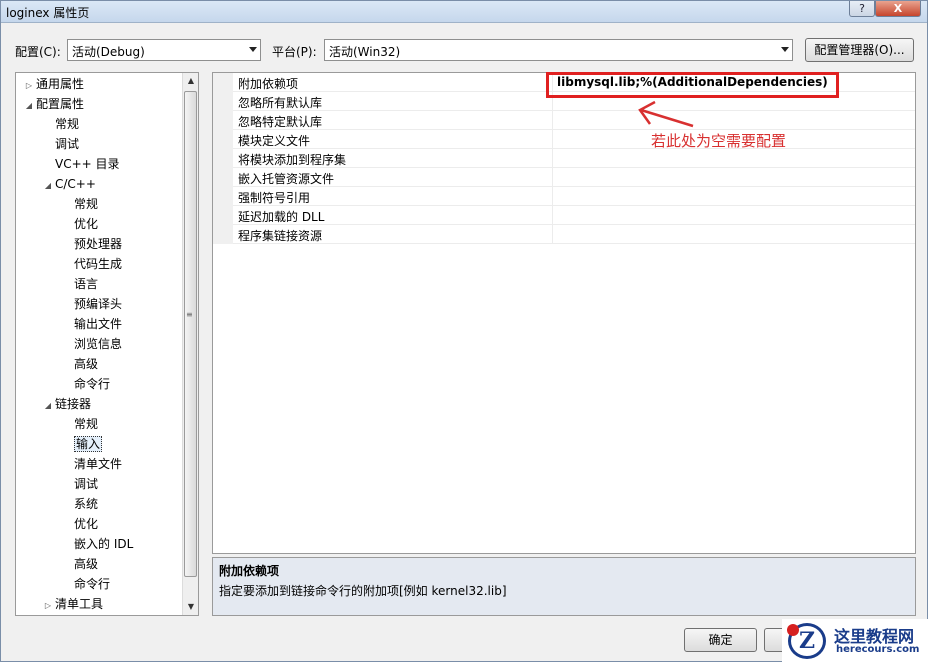 This screenshot has width=928, height=662. What do you see at coordinates (564, 586) in the screenshot?
I see `description-panel: 附加依赖项 指定要添加到链接命令行的附加项[例如 kernel32.lib]` at bounding box center [564, 586].